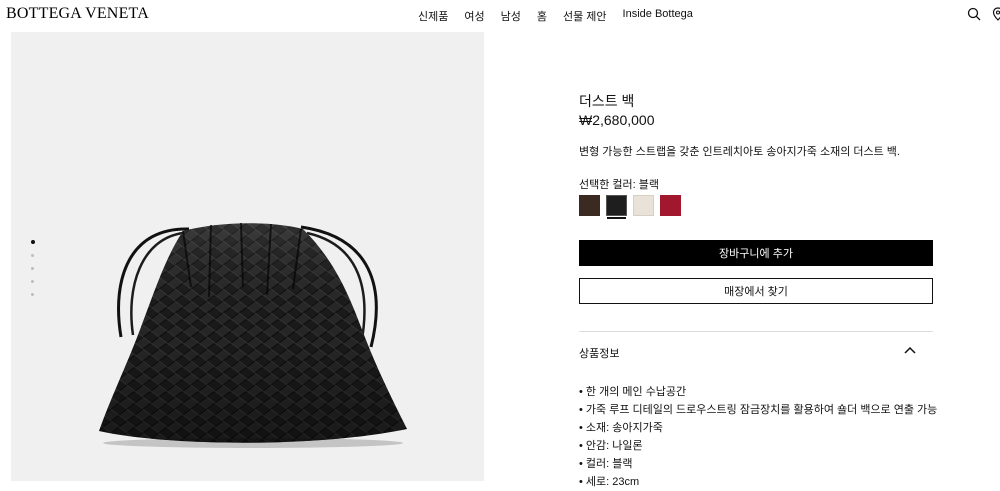  Describe the element at coordinates (617, 120) in the screenshot. I see `product-price: ₩2,680,000` at that location.